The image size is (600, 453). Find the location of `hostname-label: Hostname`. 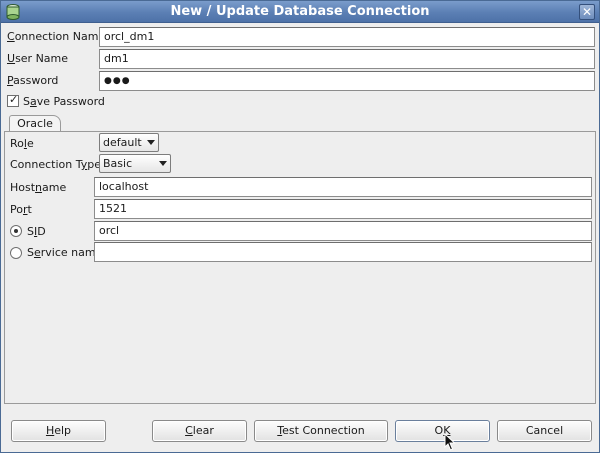

hostname-label: Hostname is located at coordinates (38, 187).